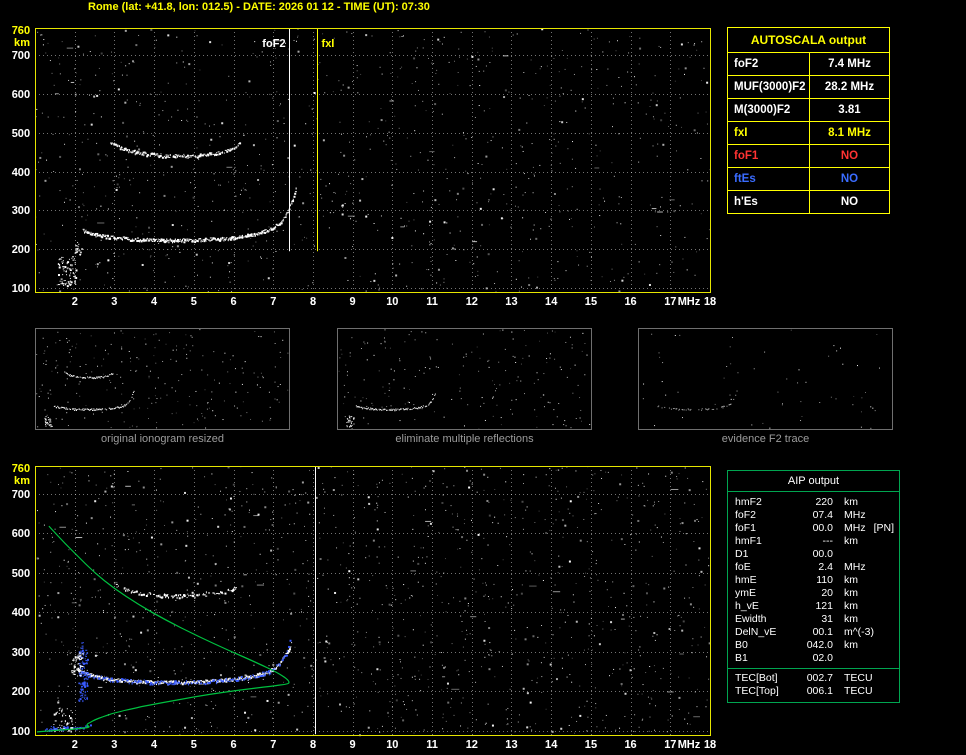 Image resolution: width=966 pixels, height=755 pixels. Describe the element at coordinates (757, 691) in the screenshot. I see `param-label: TEC[Top]` at that location.